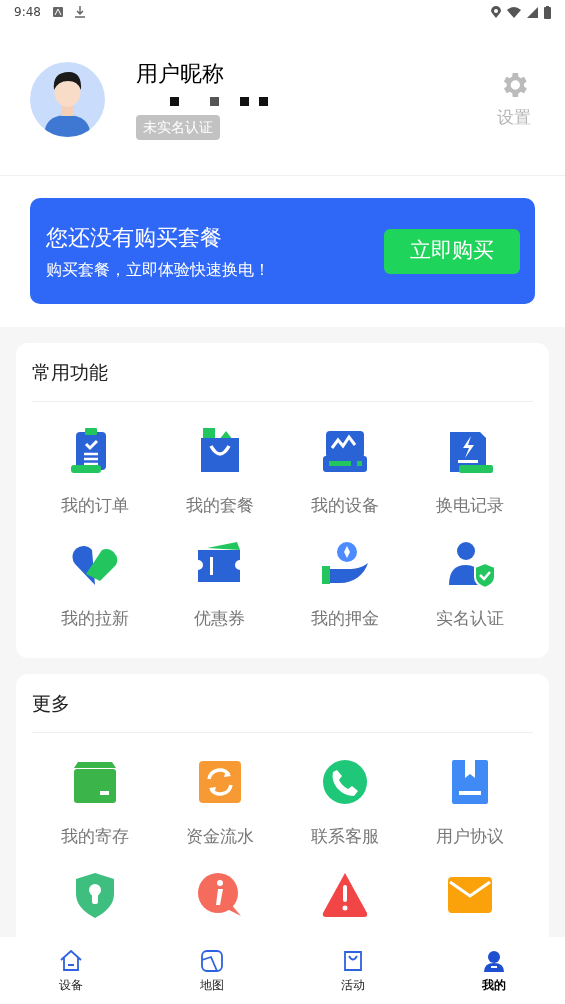  Describe the element at coordinates (95, 813) in the screenshot. I see `feature-item: 我的寄存` at that location.